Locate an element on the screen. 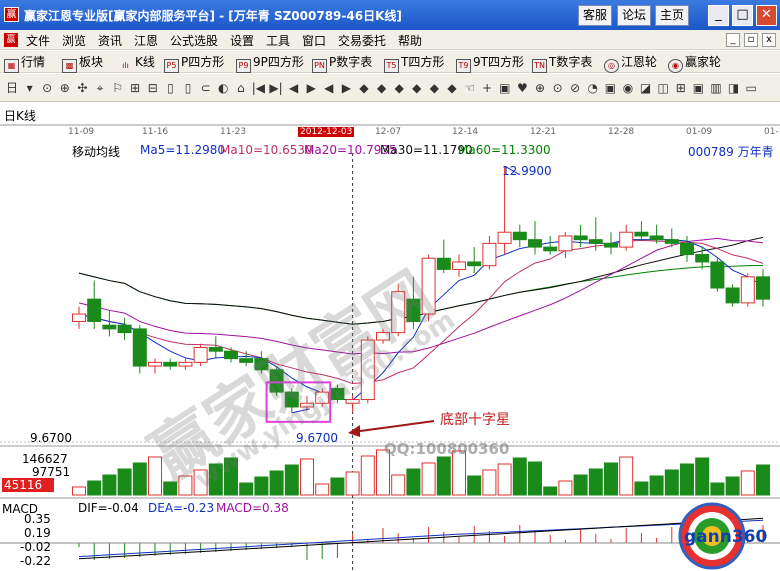 The width and height of the screenshot is (780, 571). tool-jiangen-wheel: ◎ 江恩轮 is located at coordinates (630, 63).